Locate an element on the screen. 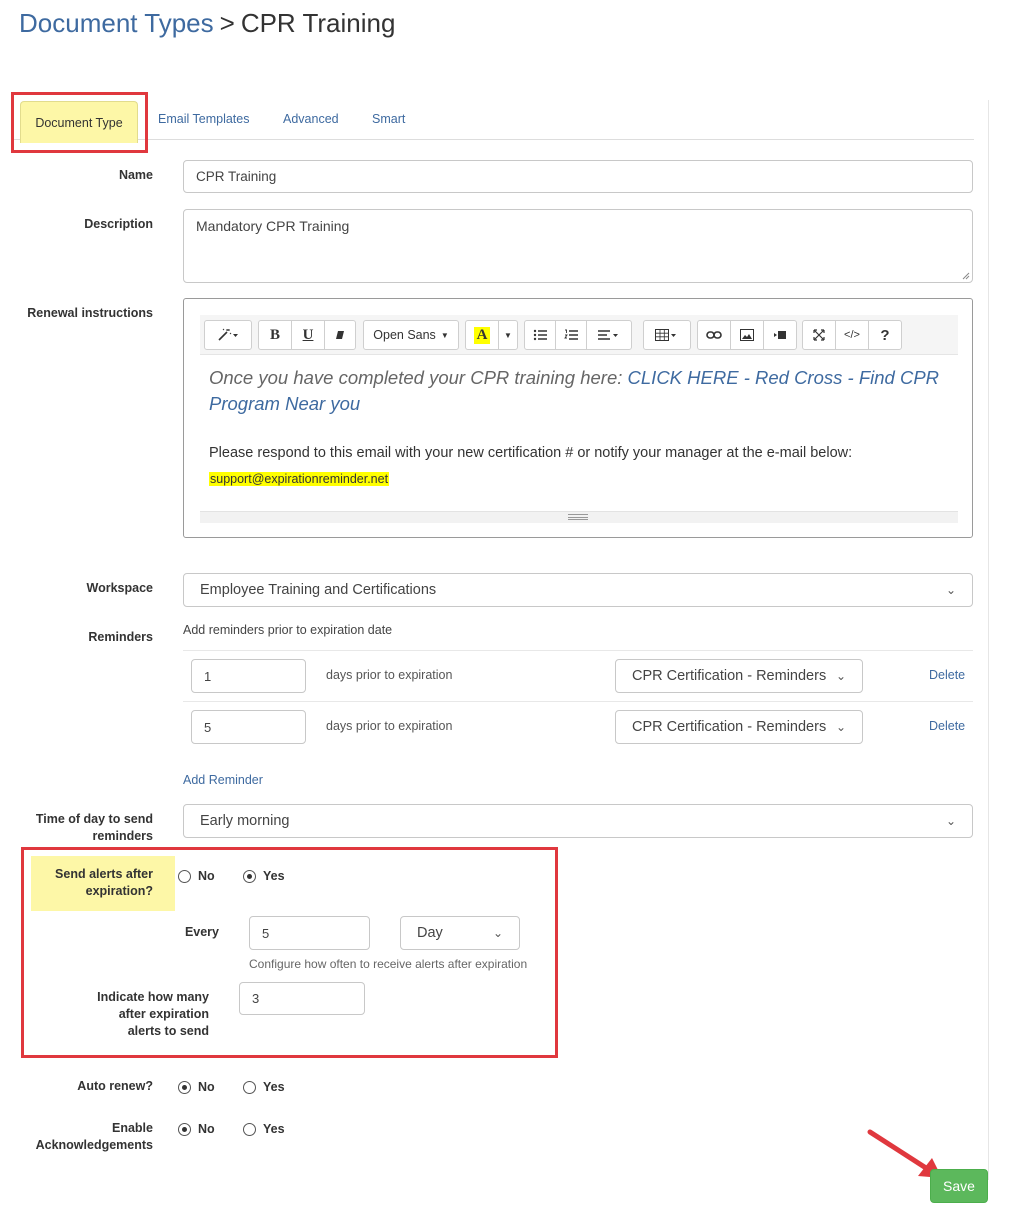 This screenshot has width=1032, height=1218. description-label: Description is located at coordinates (118, 224).